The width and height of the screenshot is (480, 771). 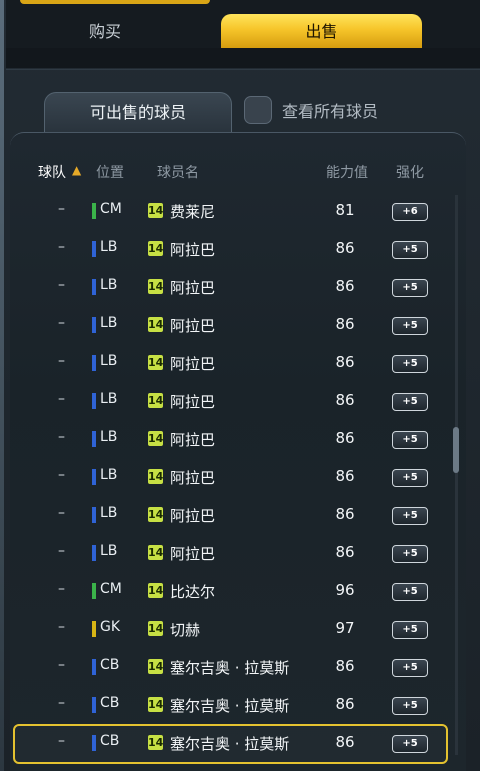 I want to click on top-accent-bar, so click(x=115, y=2).